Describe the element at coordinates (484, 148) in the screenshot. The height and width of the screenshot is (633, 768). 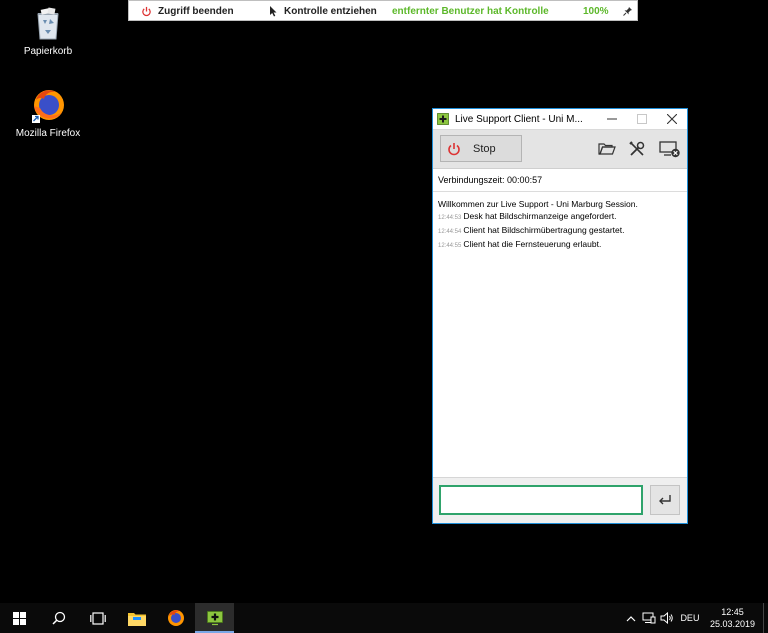
I see `stop-button-label: Stop` at that location.